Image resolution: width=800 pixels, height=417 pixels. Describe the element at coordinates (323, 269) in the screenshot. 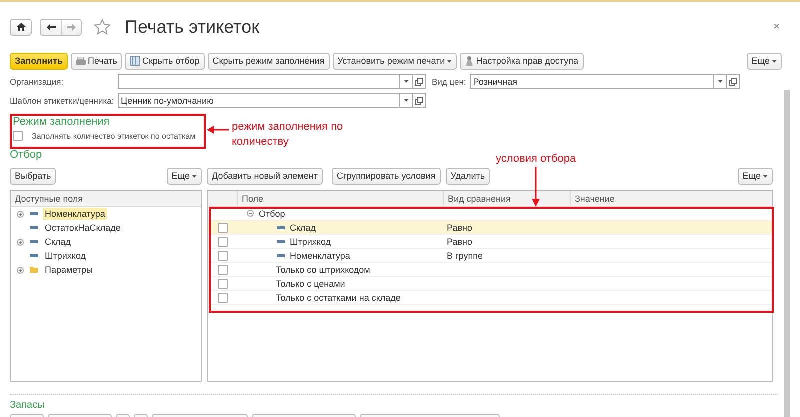

I see `table-cell: Только со штрихкодом` at that location.